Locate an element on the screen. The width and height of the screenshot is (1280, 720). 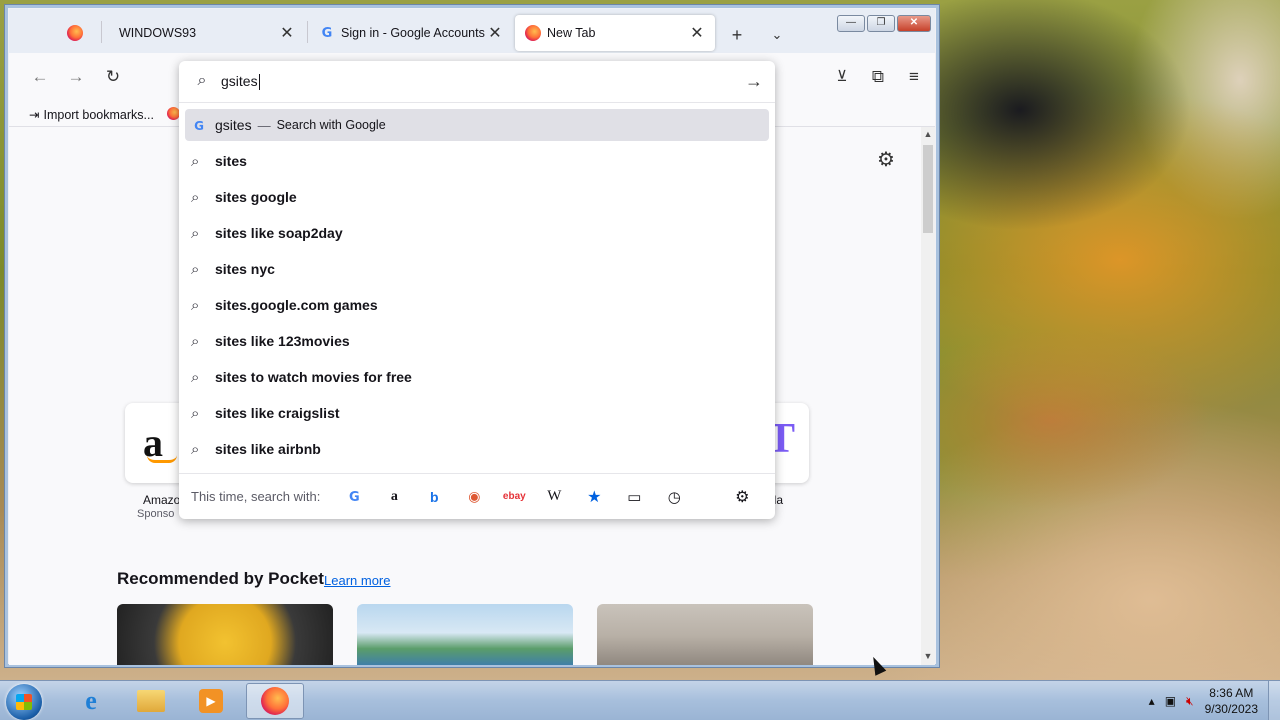
suggestion-item: ⌕ sites like craigslist is located at coordinates (477, 413).